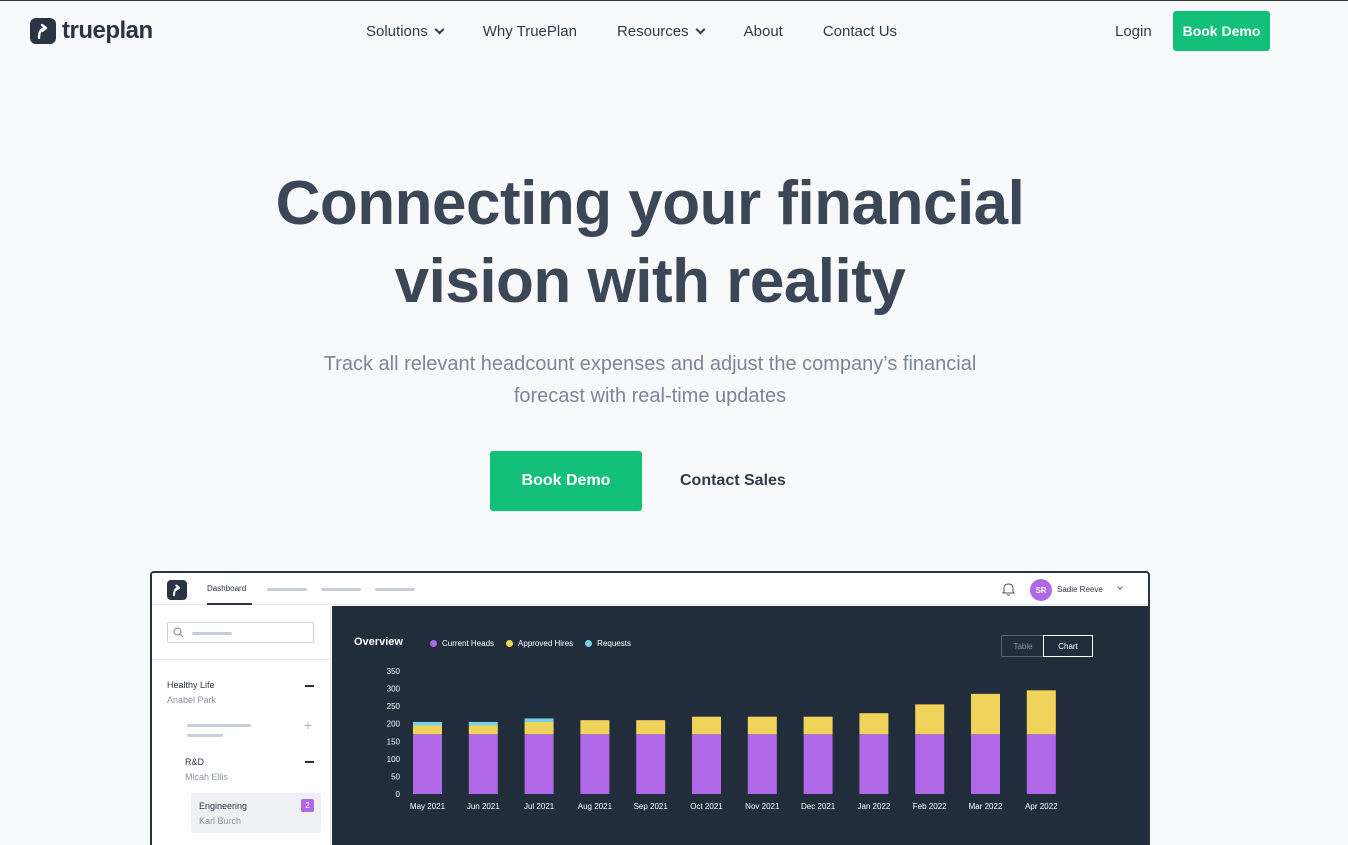 Image resolution: width=1348 pixels, height=845 pixels. Describe the element at coordinates (650, 396) in the screenshot. I see `hero-subtitle-line-2: forecast with real-time updates` at that location.